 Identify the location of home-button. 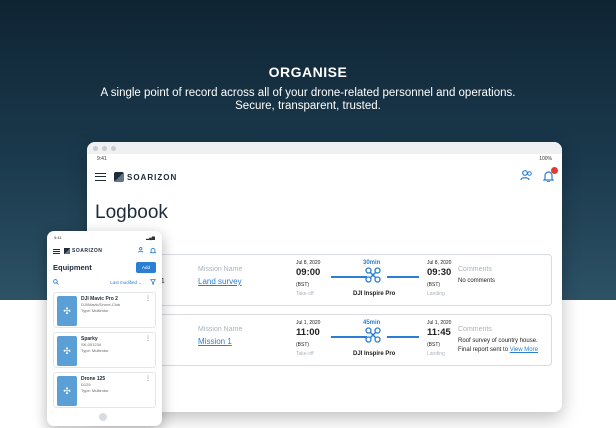
(103, 417).